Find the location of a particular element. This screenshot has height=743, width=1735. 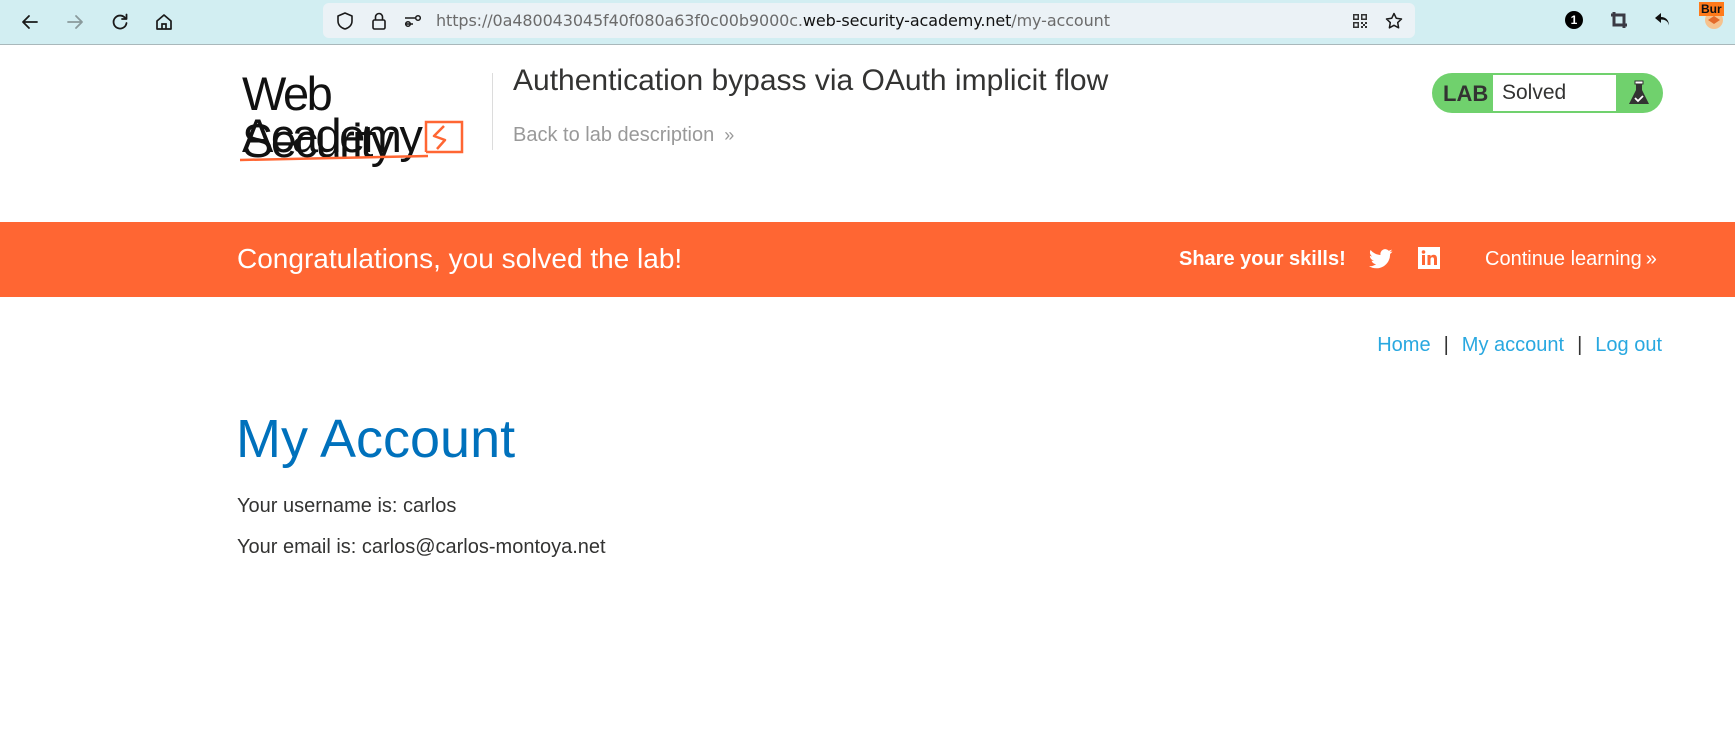

nav-log-out-link: Log out is located at coordinates (1628, 345).